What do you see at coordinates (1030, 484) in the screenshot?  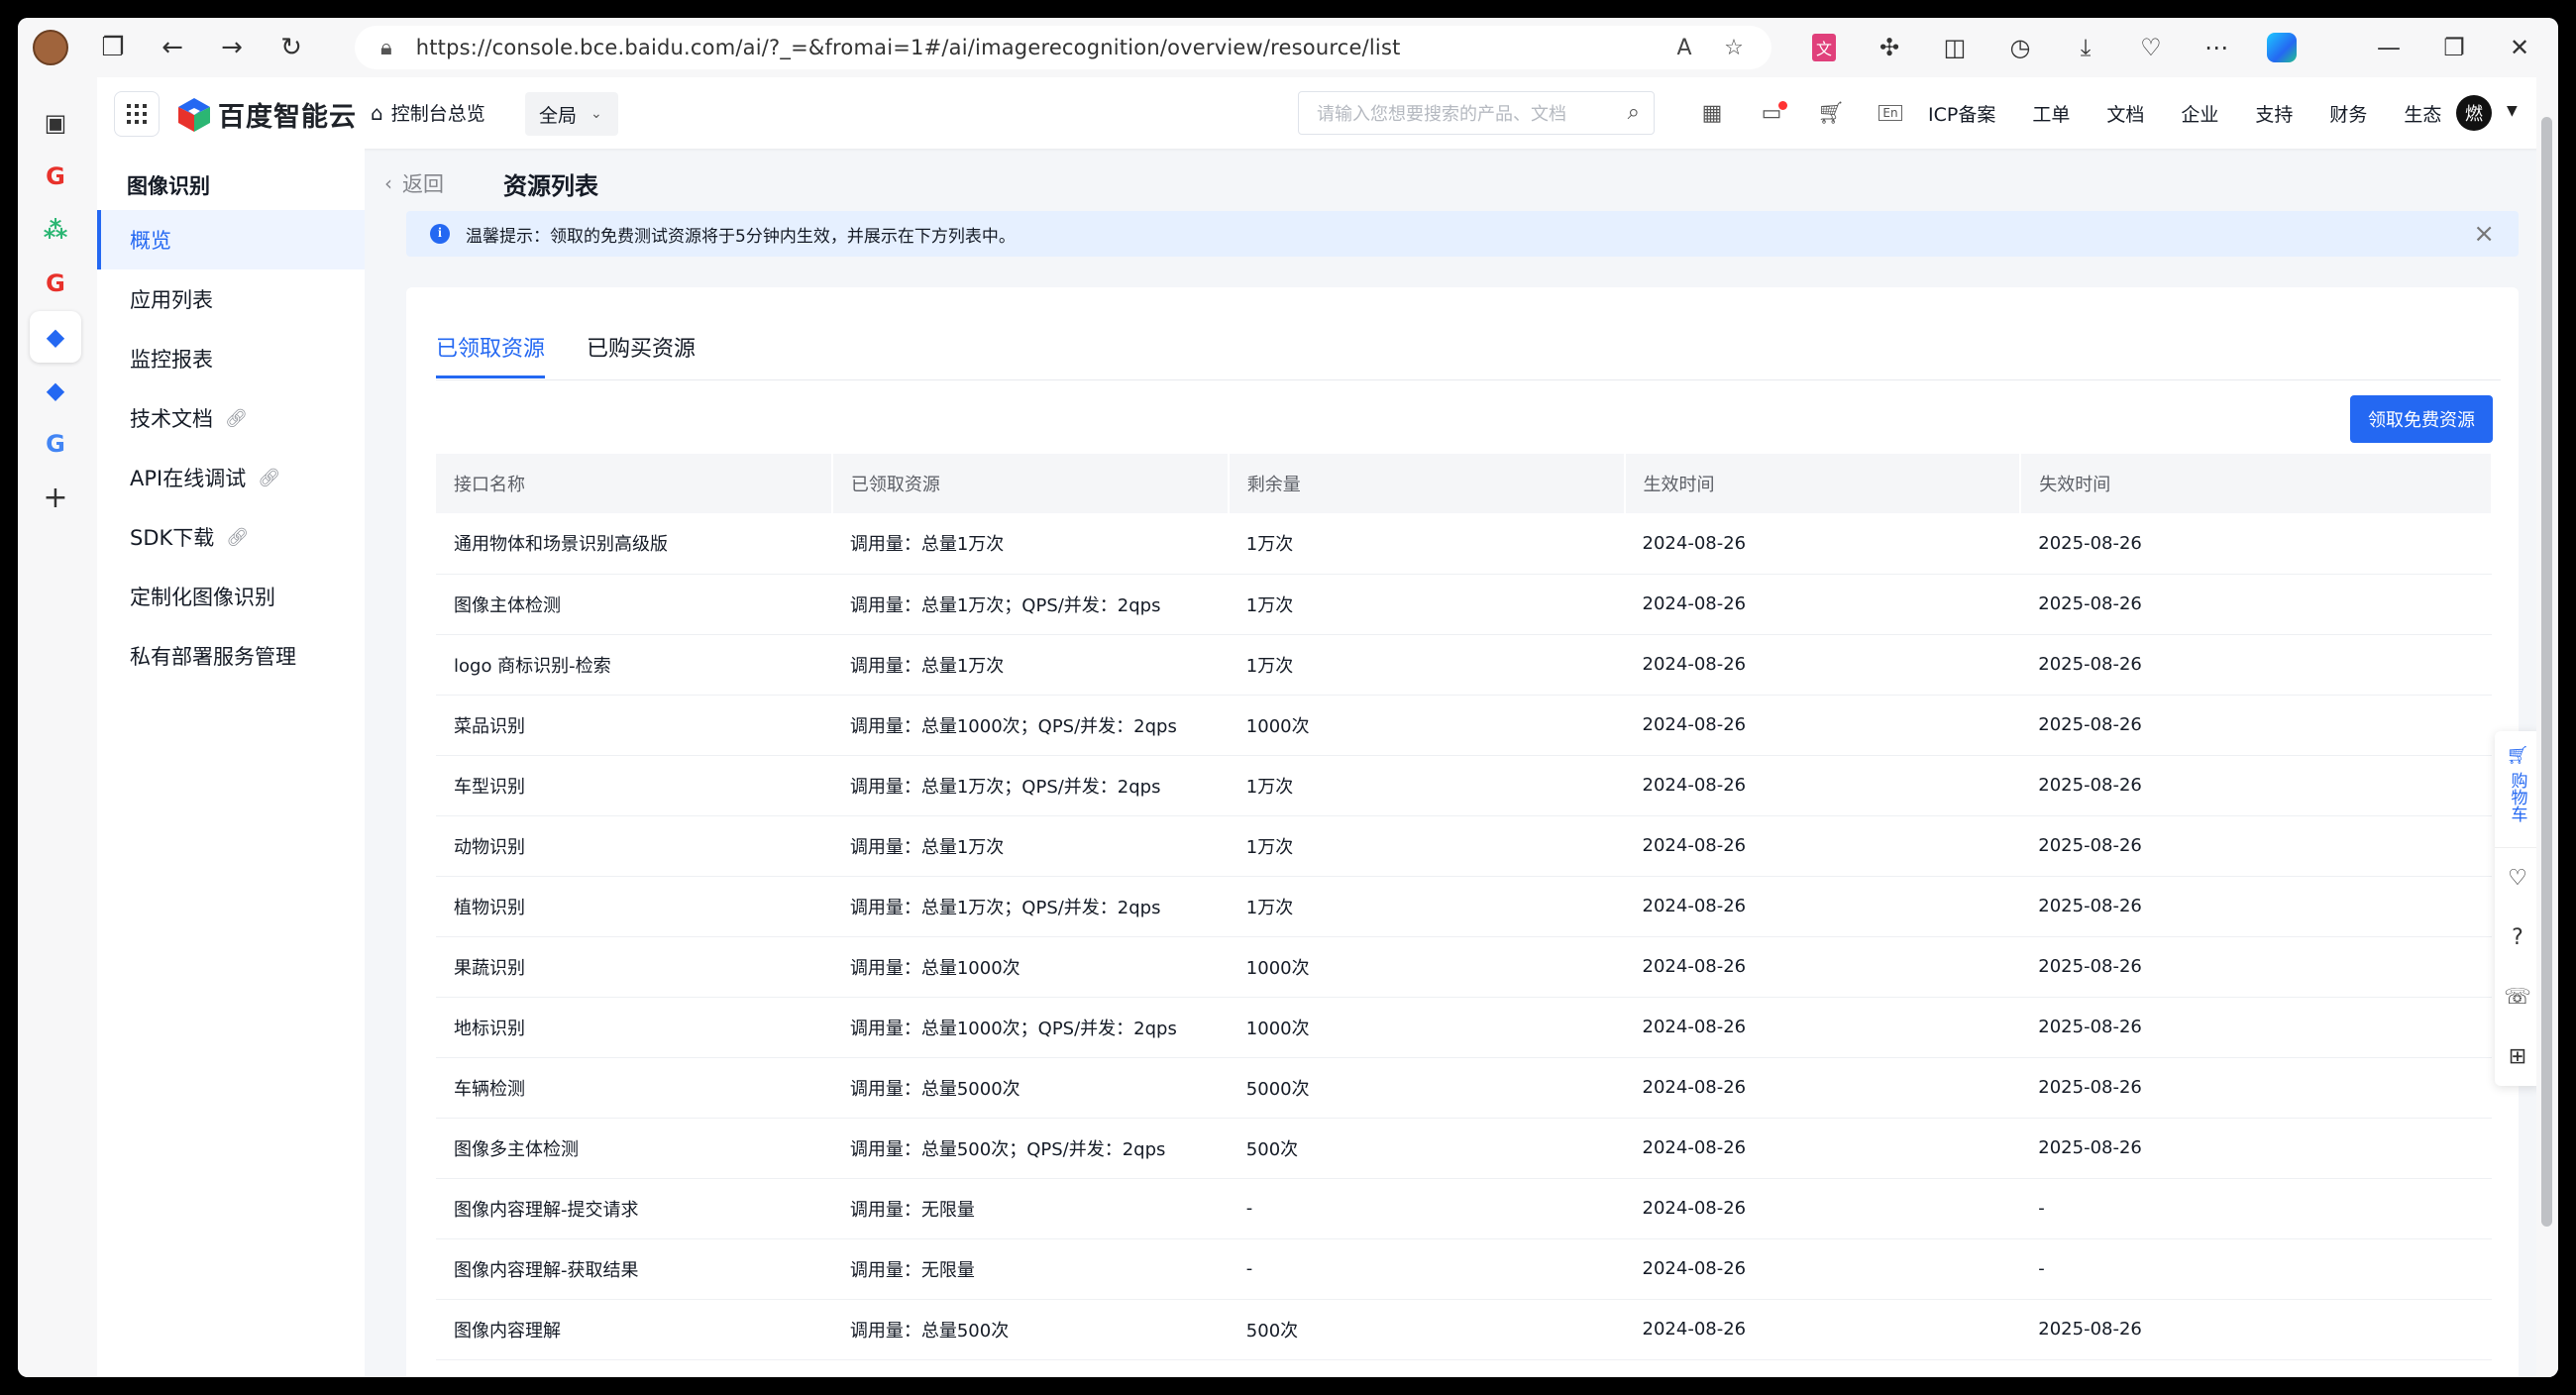 I see `column-header: 已领取资源` at bounding box center [1030, 484].